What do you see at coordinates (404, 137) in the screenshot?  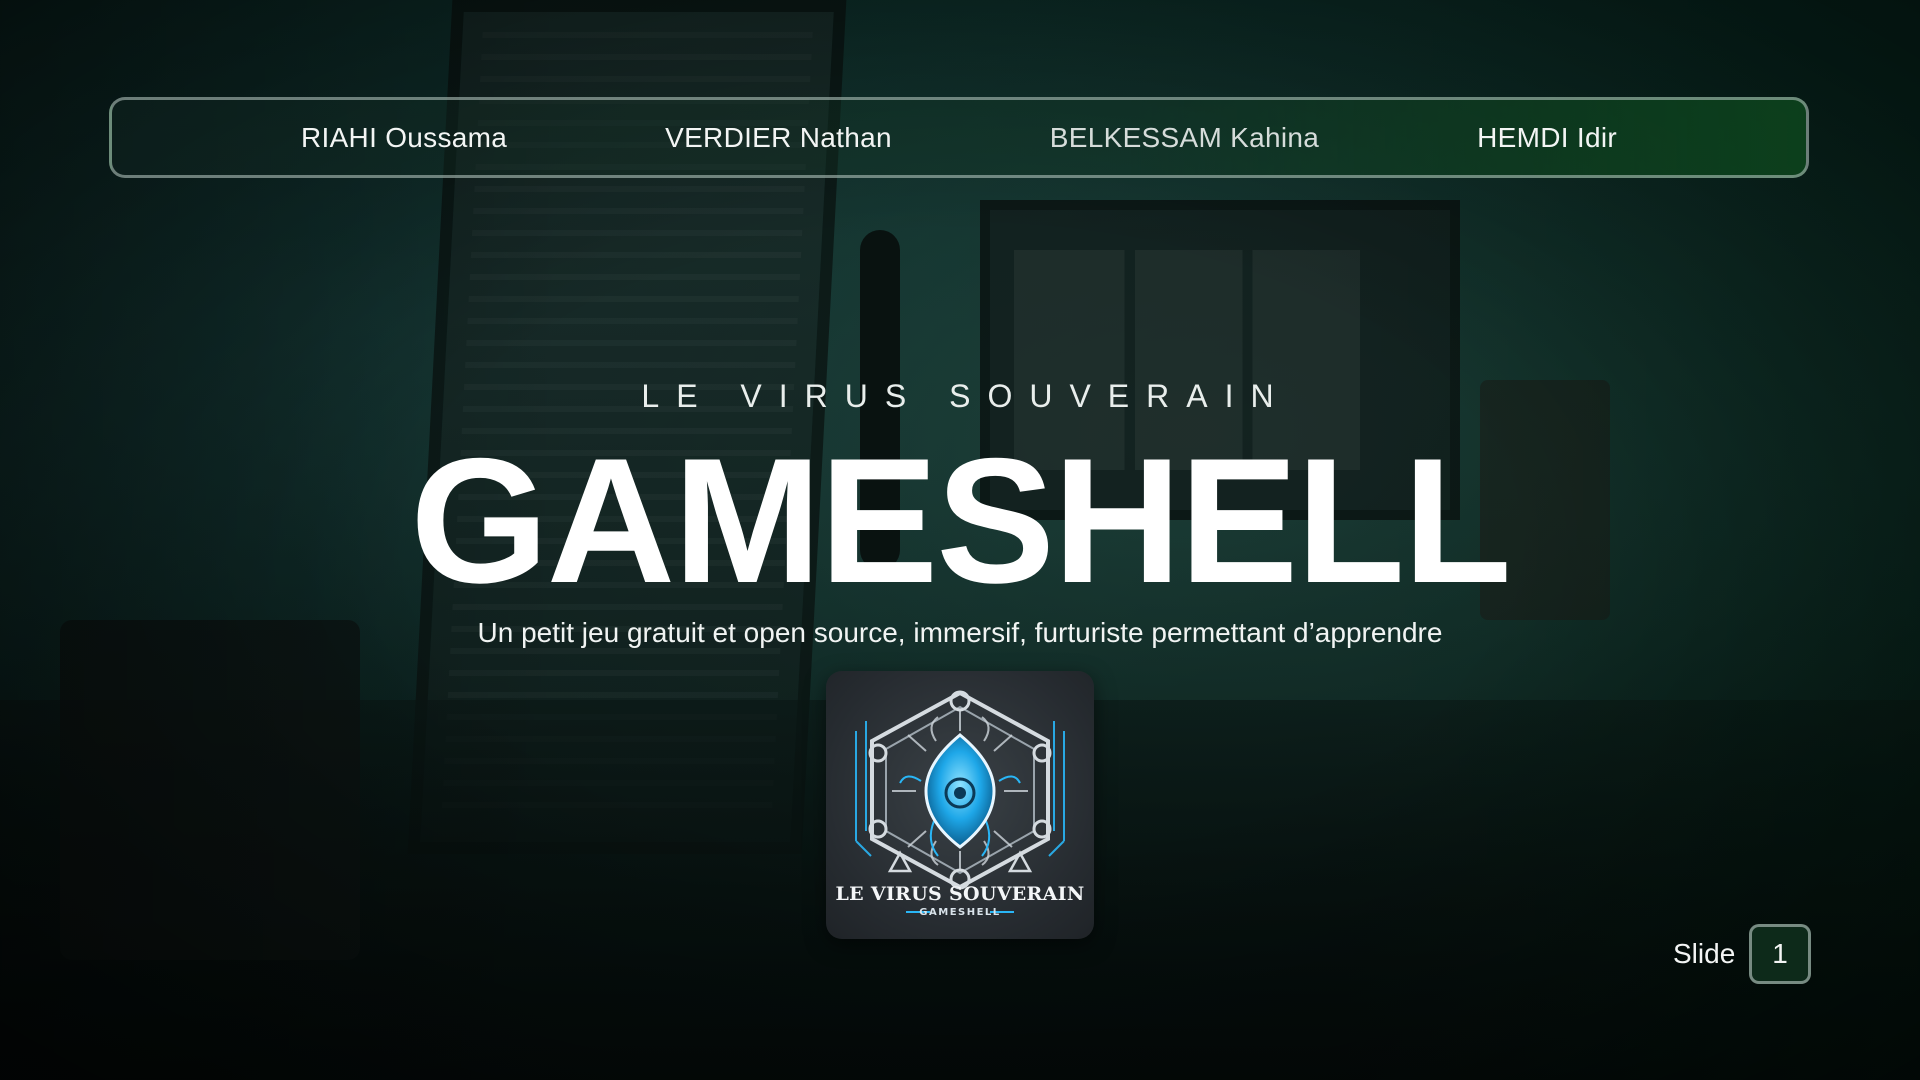 I see `team-member-name: RIAHI Oussama` at bounding box center [404, 137].